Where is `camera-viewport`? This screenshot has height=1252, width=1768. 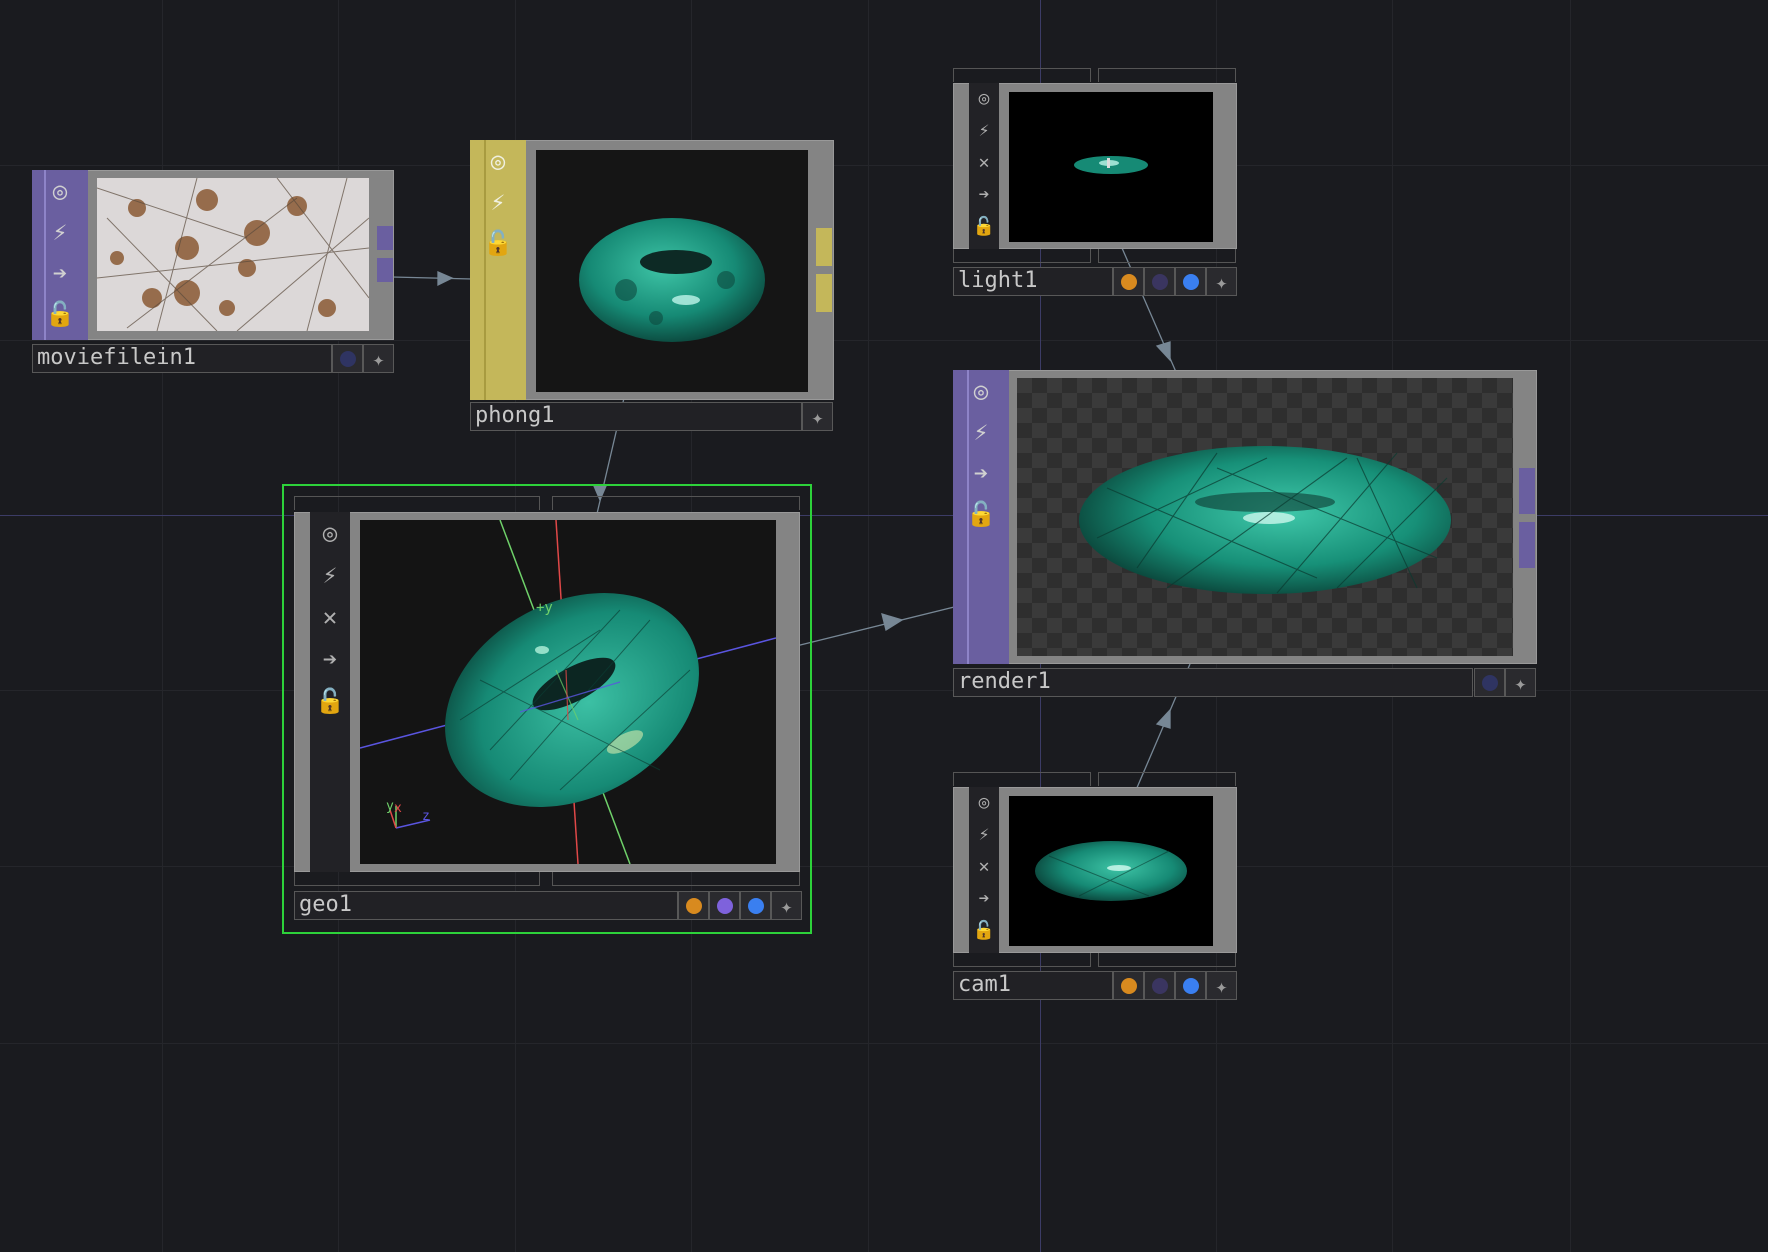 camera-viewport is located at coordinates (1111, 871).